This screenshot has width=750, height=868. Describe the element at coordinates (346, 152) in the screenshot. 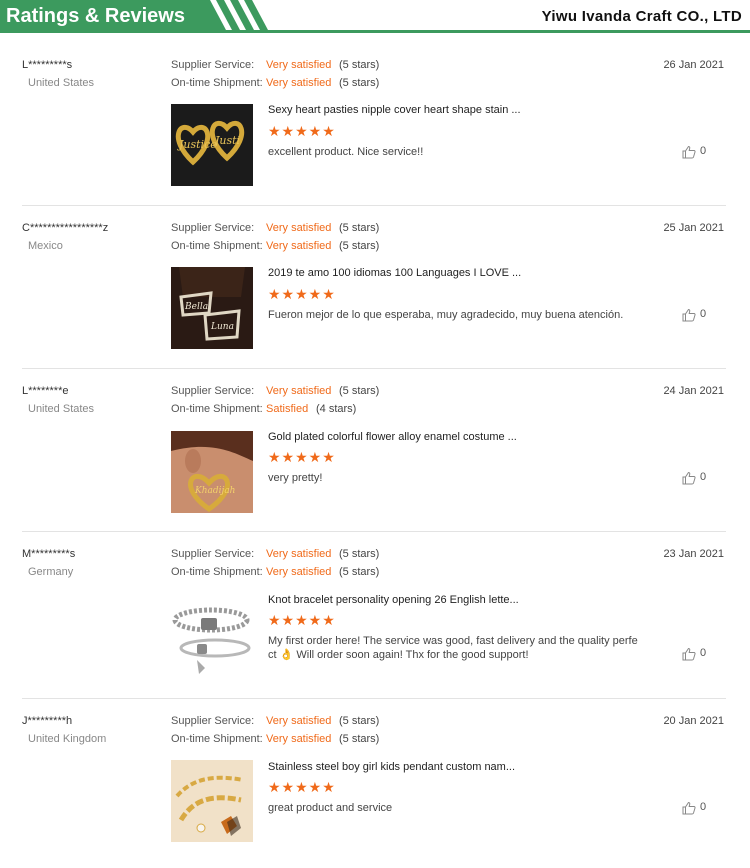

I see `review-comment: excellent product. Nice service!!` at that location.